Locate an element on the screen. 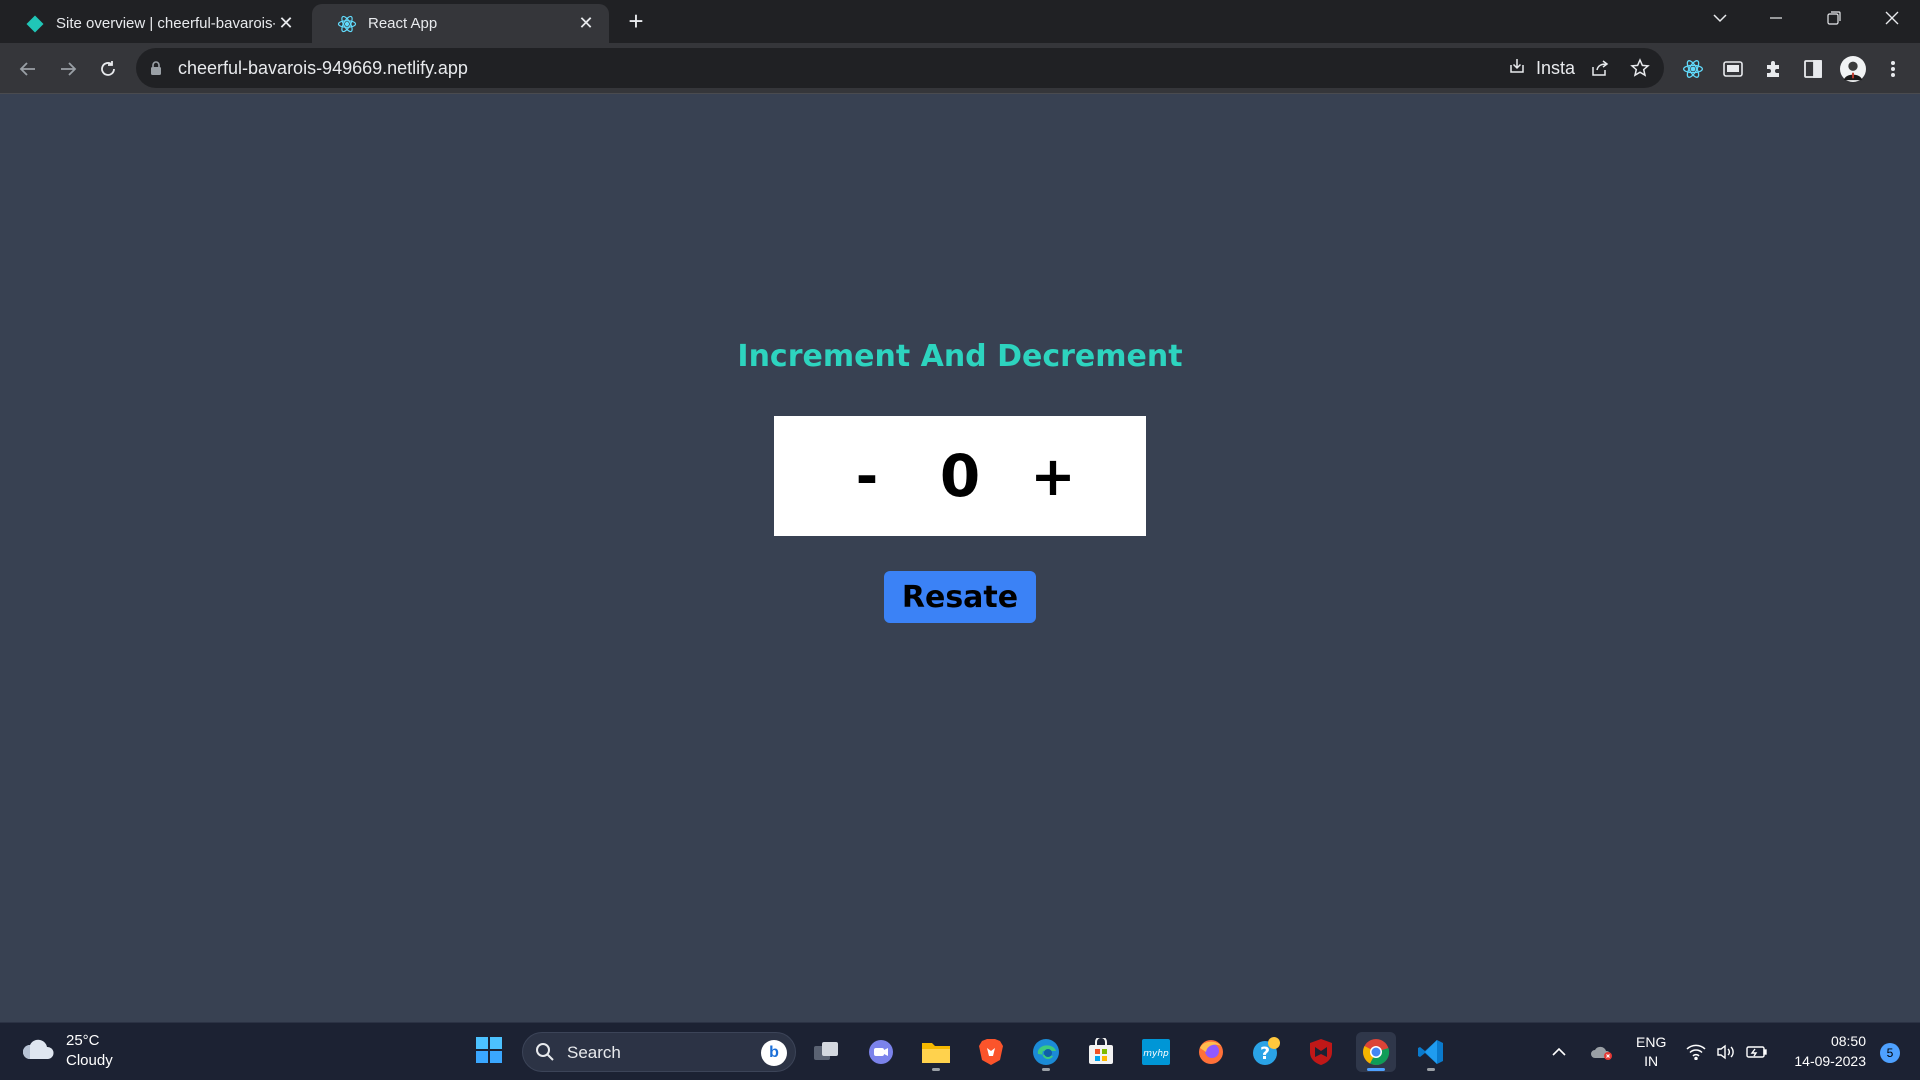 The height and width of the screenshot is (1080, 1920). close-window-button is located at coordinates (1892, 18).